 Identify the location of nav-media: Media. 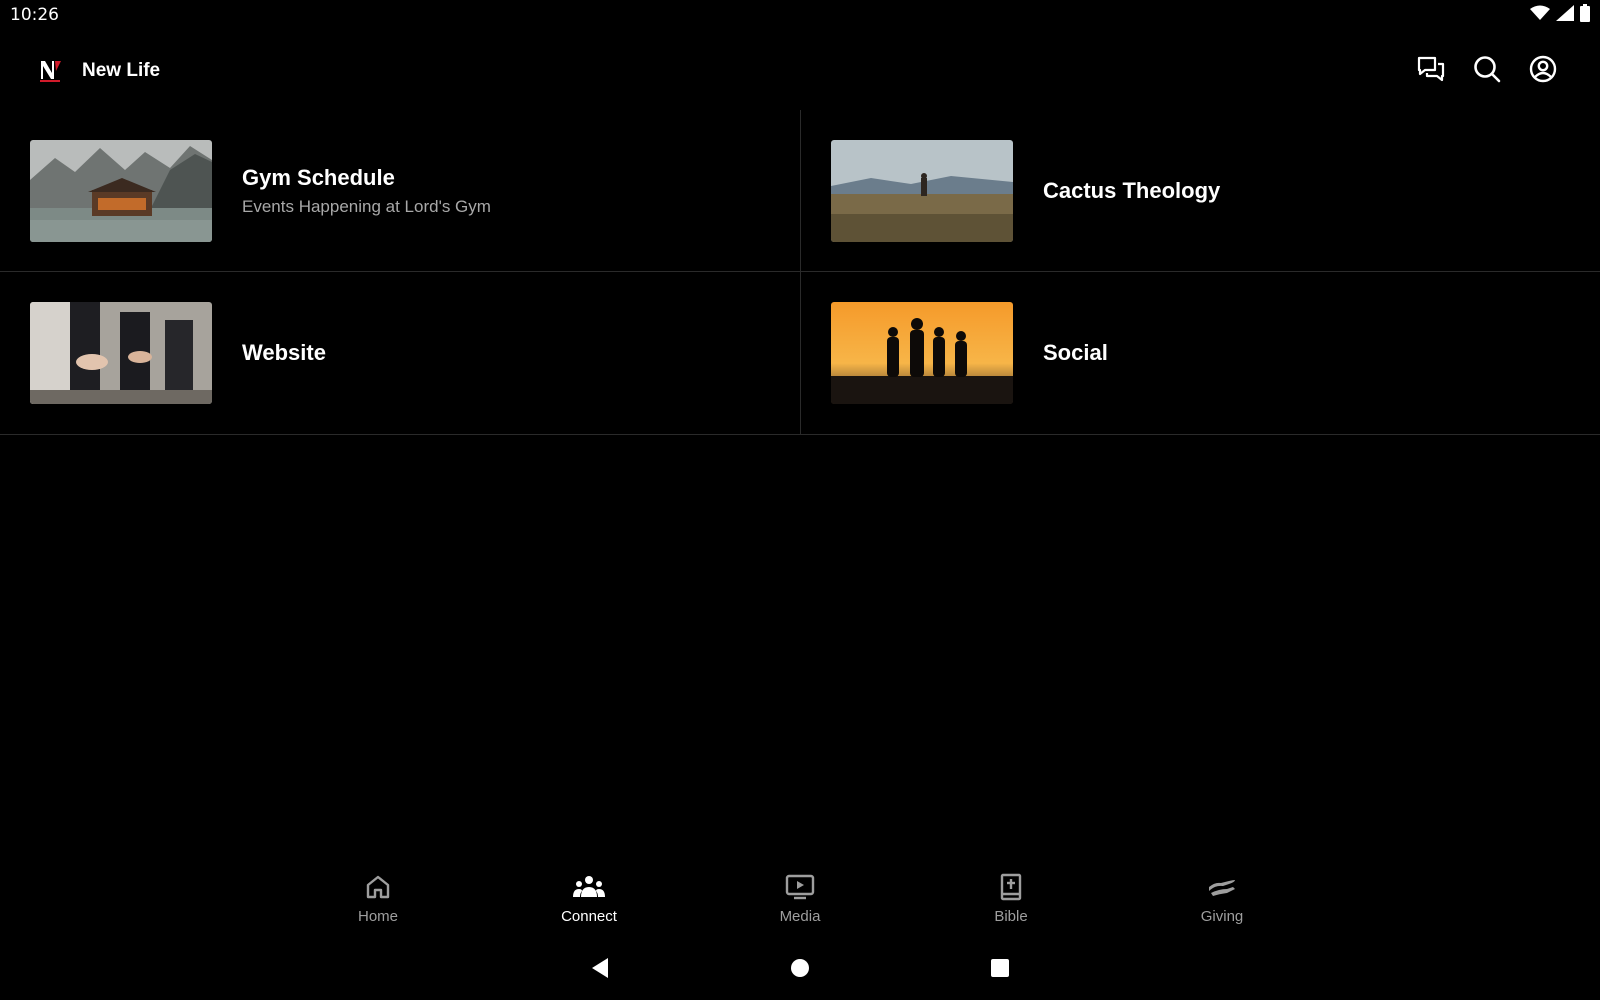
(800, 906).